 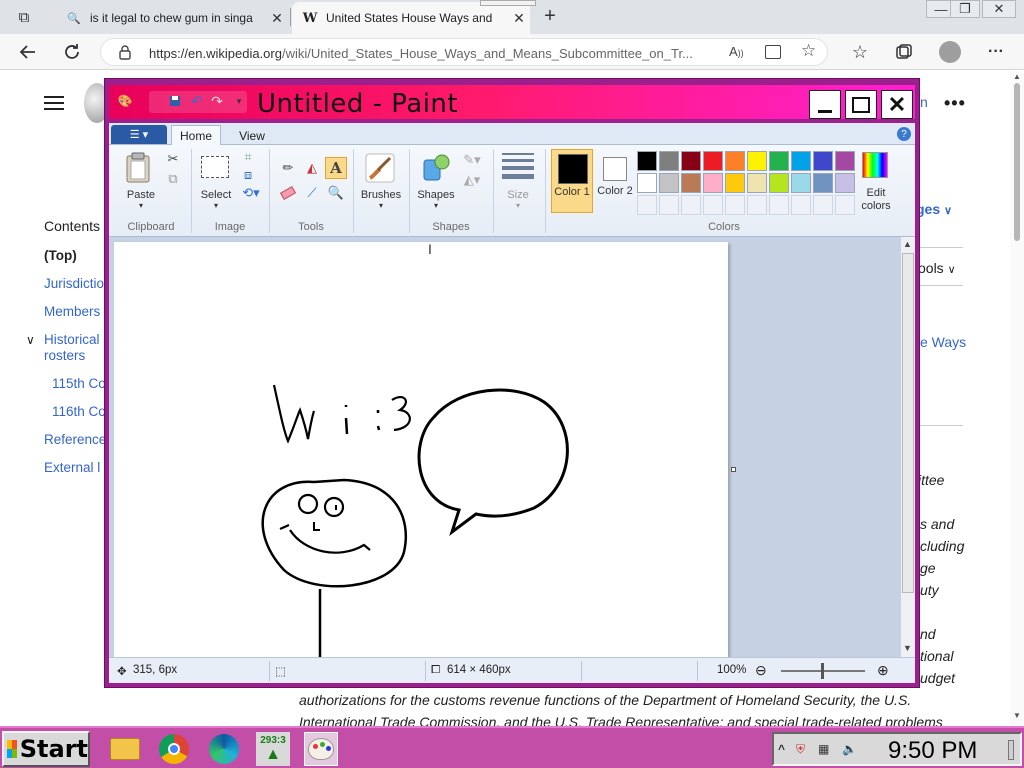 I want to click on shapes-button: Shapes, so click(x=436, y=195).